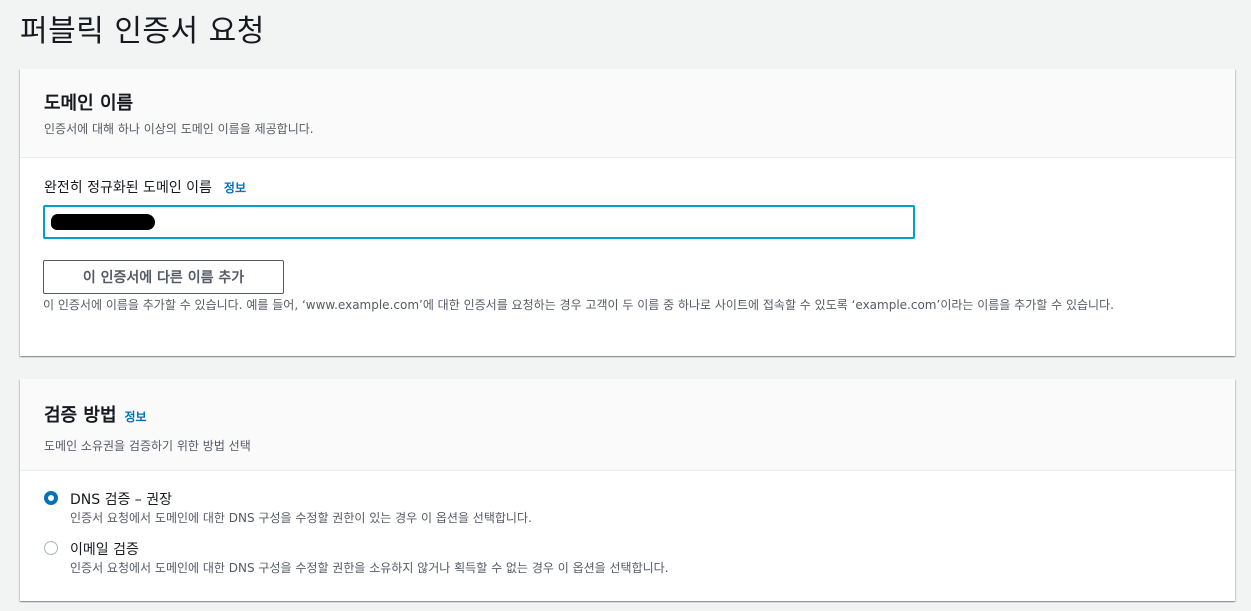 The height and width of the screenshot is (611, 1251). What do you see at coordinates (104, 550) in the screenshot?
I see `email-validation-label: 이메일 검증` at bounding box center [104, 550].